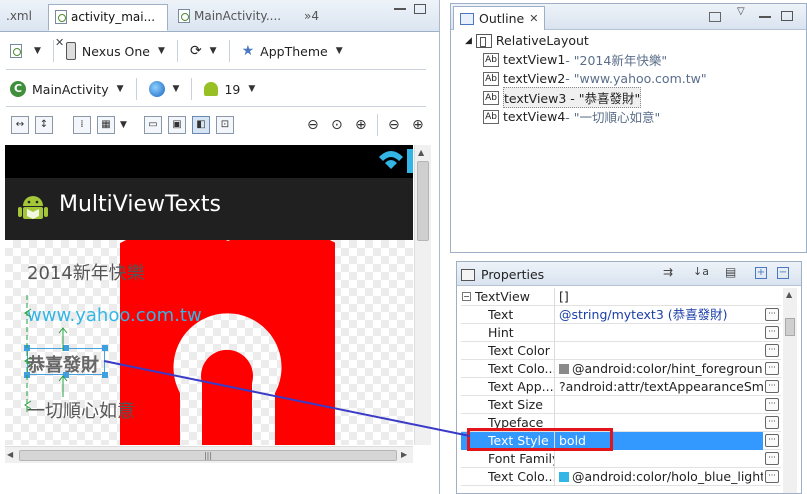 This screenshot has height=494, width=807. What do you see at coordinates (741, 11) in the screenshot?
I see `view-menu-icon: ▽` at bounding box center [741, 11].